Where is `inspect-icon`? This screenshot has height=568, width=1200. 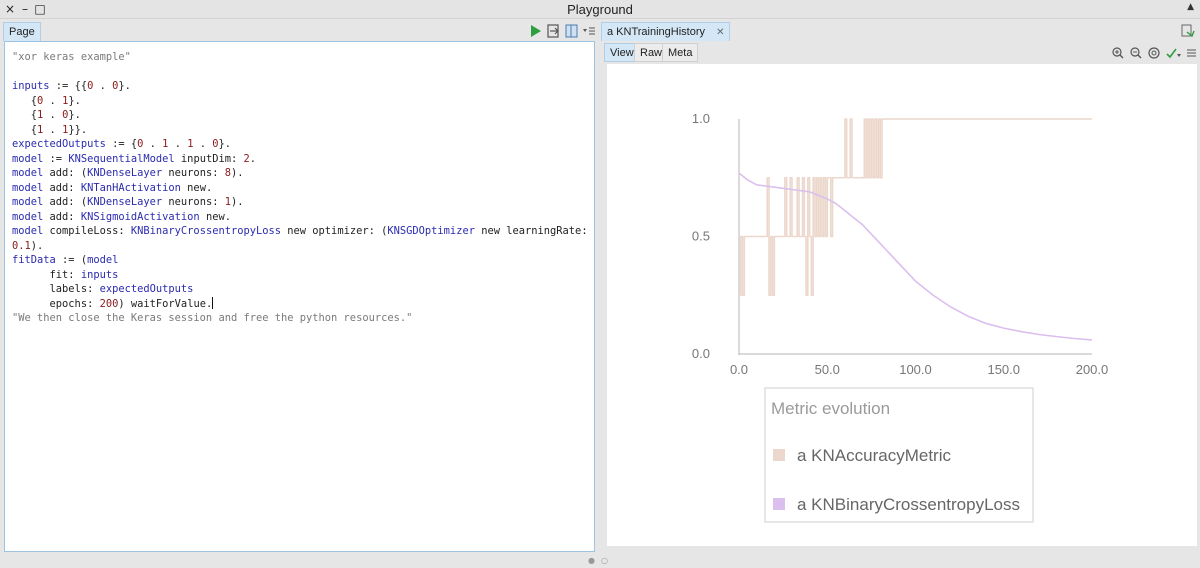 inspect-icon is located at coordinates (1188, 31).